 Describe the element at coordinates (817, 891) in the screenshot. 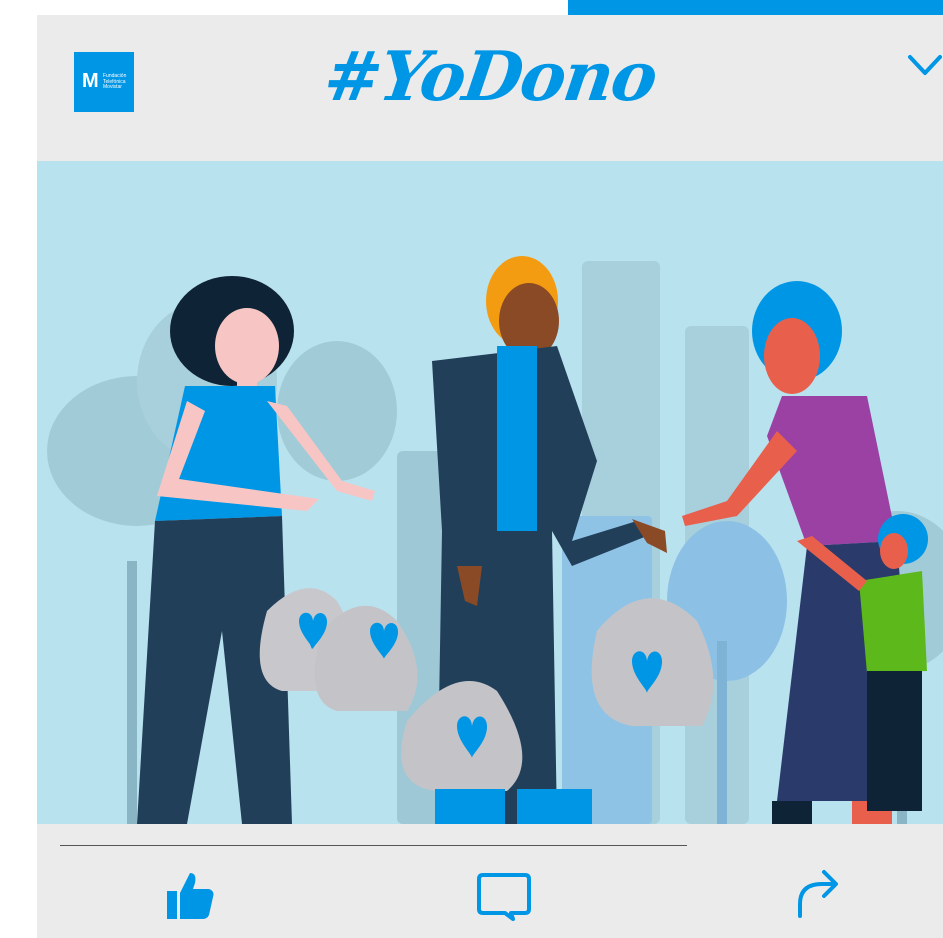

I see `share-icon` at that location.